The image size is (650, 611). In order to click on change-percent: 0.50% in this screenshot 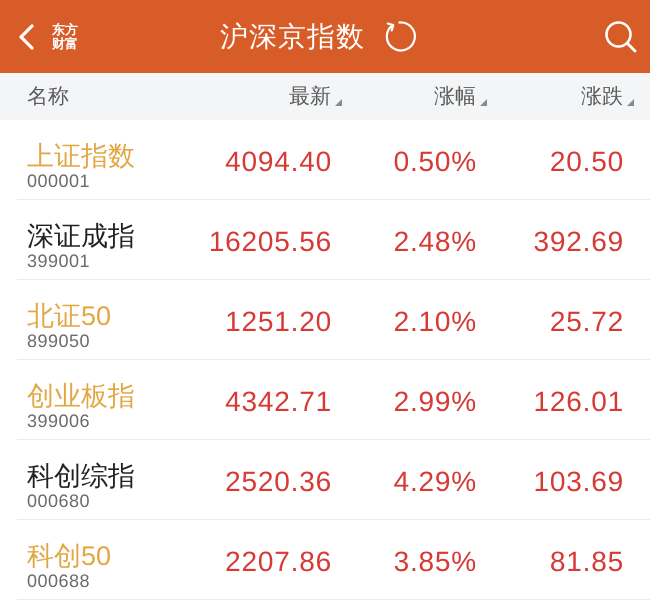, I will do `click(435, 162)`.